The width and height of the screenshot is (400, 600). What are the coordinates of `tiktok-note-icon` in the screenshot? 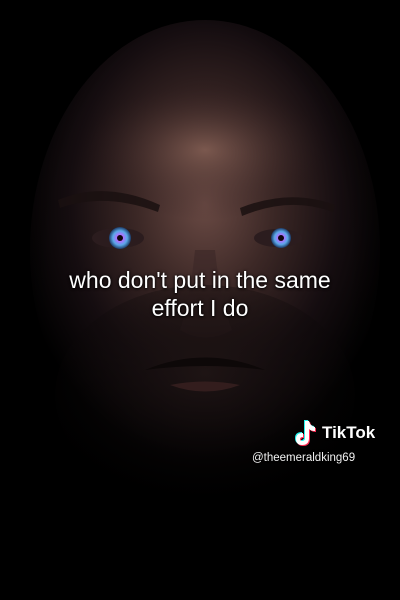 It's located at (305, 433).